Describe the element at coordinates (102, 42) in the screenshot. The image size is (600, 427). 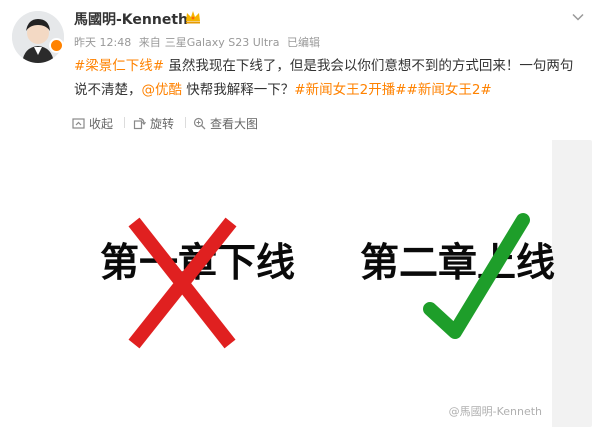
I see `post-time: 昨天 12:48` at that location.